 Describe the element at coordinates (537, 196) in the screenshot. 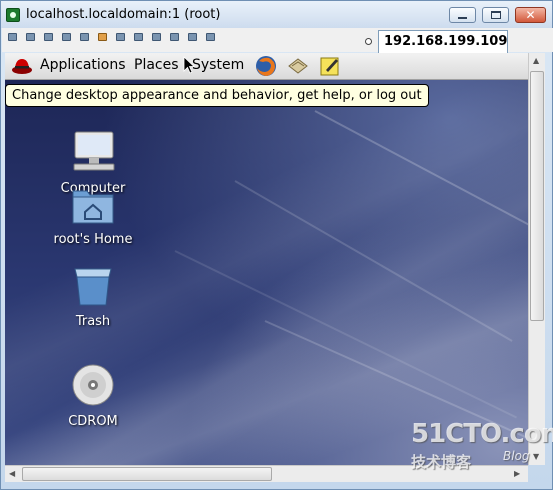

I see `vertical-scroll-thumb` at that location.